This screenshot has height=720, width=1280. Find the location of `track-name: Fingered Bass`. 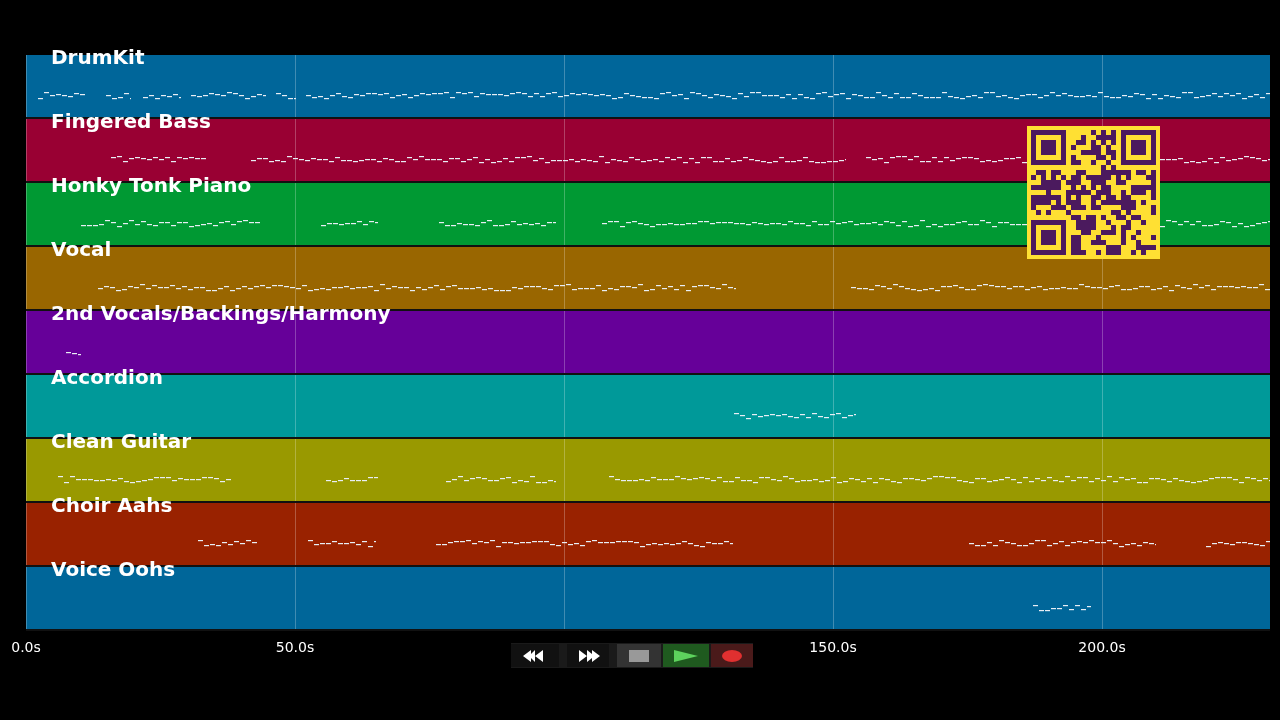

track-name: Fingered Bass is located at coordinates (131, 121).